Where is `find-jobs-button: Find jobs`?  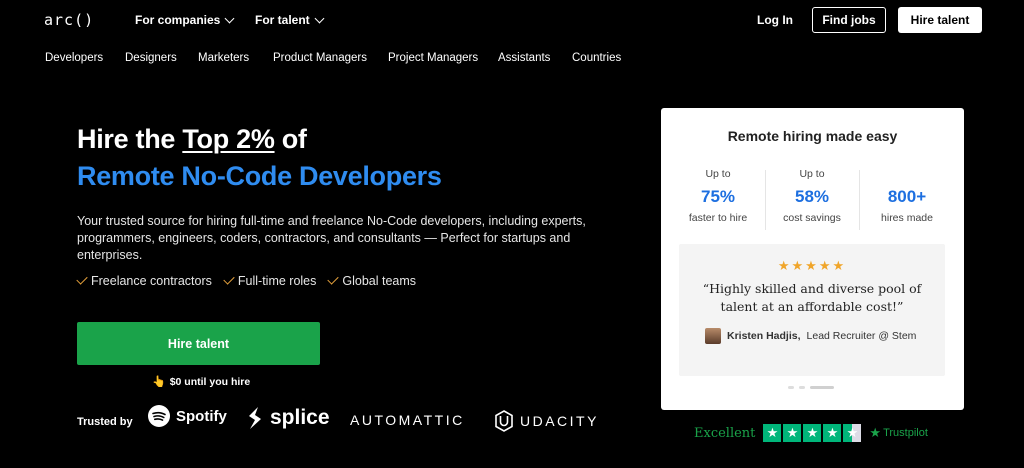 find-jobs-button: Find jobs is located at coordinates (849, 20).